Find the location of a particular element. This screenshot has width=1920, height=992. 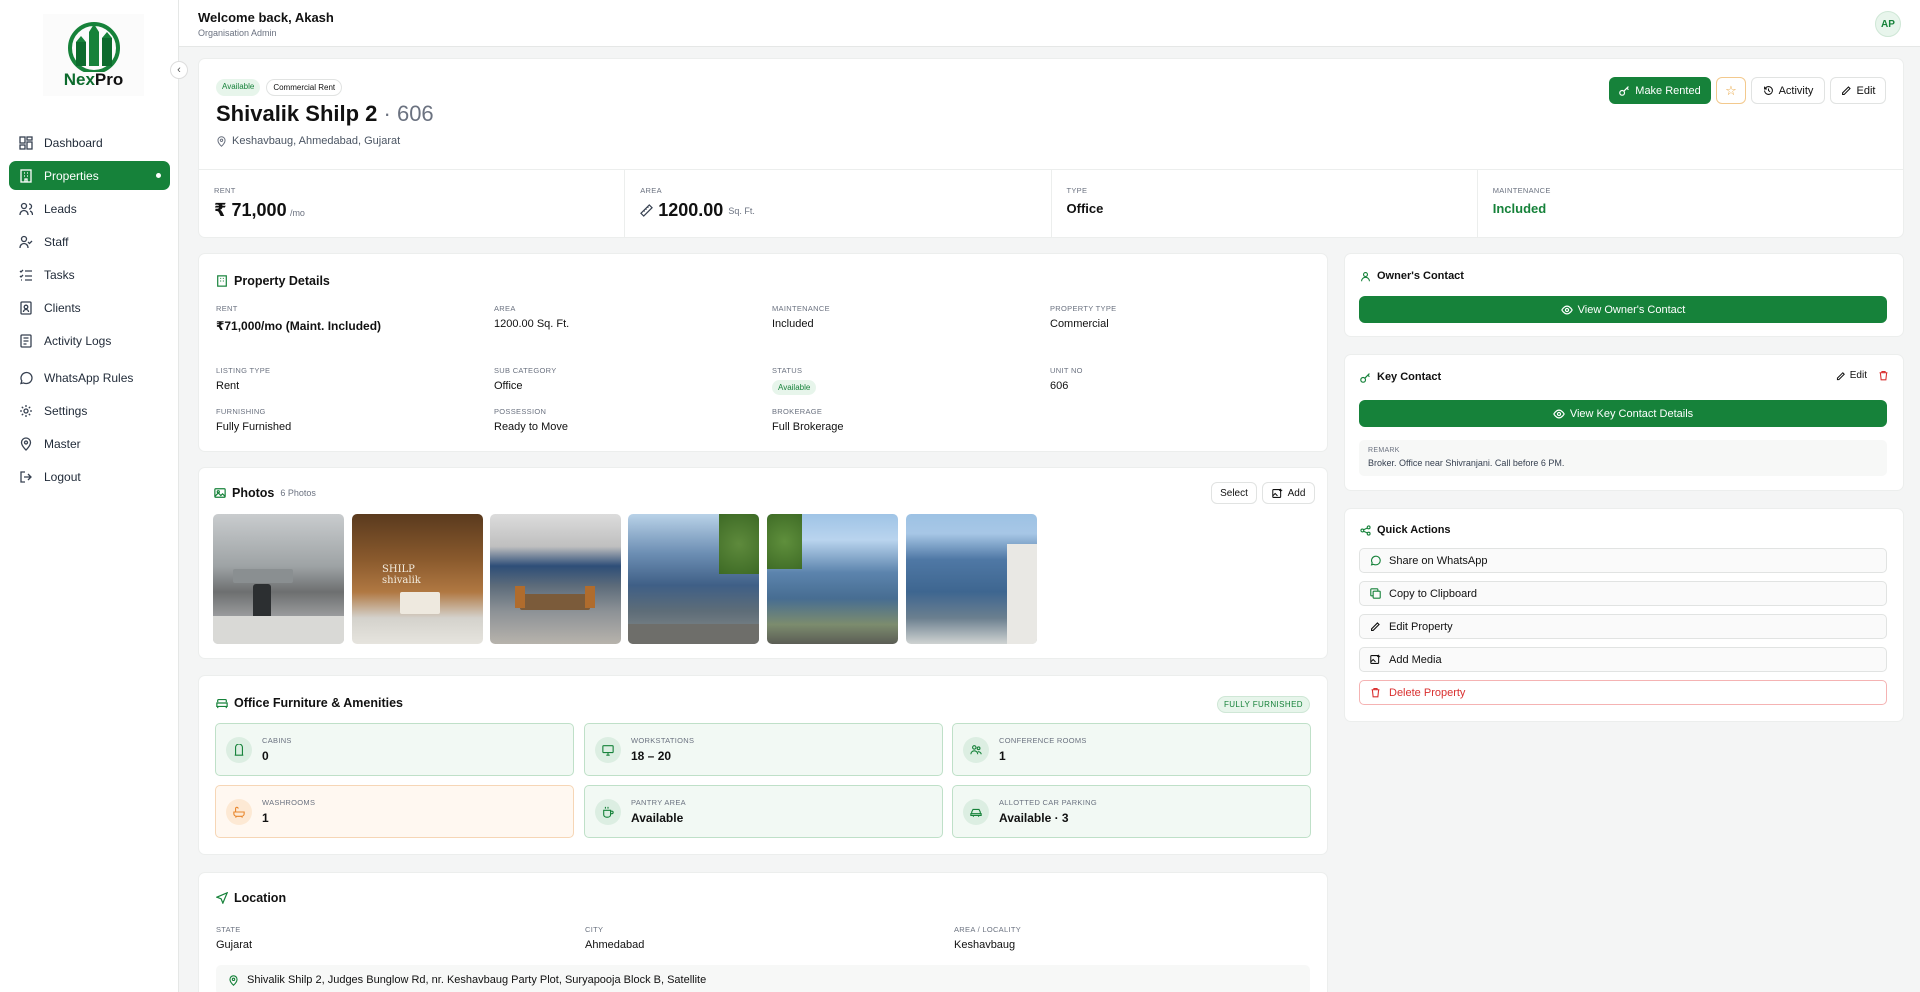

amenity-car-parking: ALLOTTED CAR PARKING Available · 3 is located at coordinates (1131, 811).